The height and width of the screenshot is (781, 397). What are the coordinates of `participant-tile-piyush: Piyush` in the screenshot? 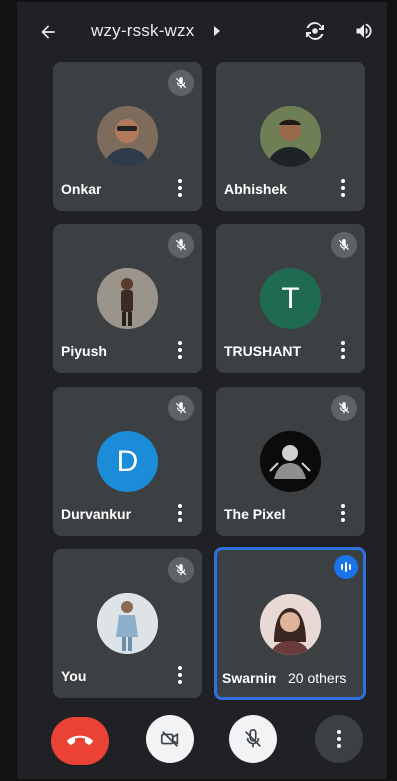 It's located at (127, 298).